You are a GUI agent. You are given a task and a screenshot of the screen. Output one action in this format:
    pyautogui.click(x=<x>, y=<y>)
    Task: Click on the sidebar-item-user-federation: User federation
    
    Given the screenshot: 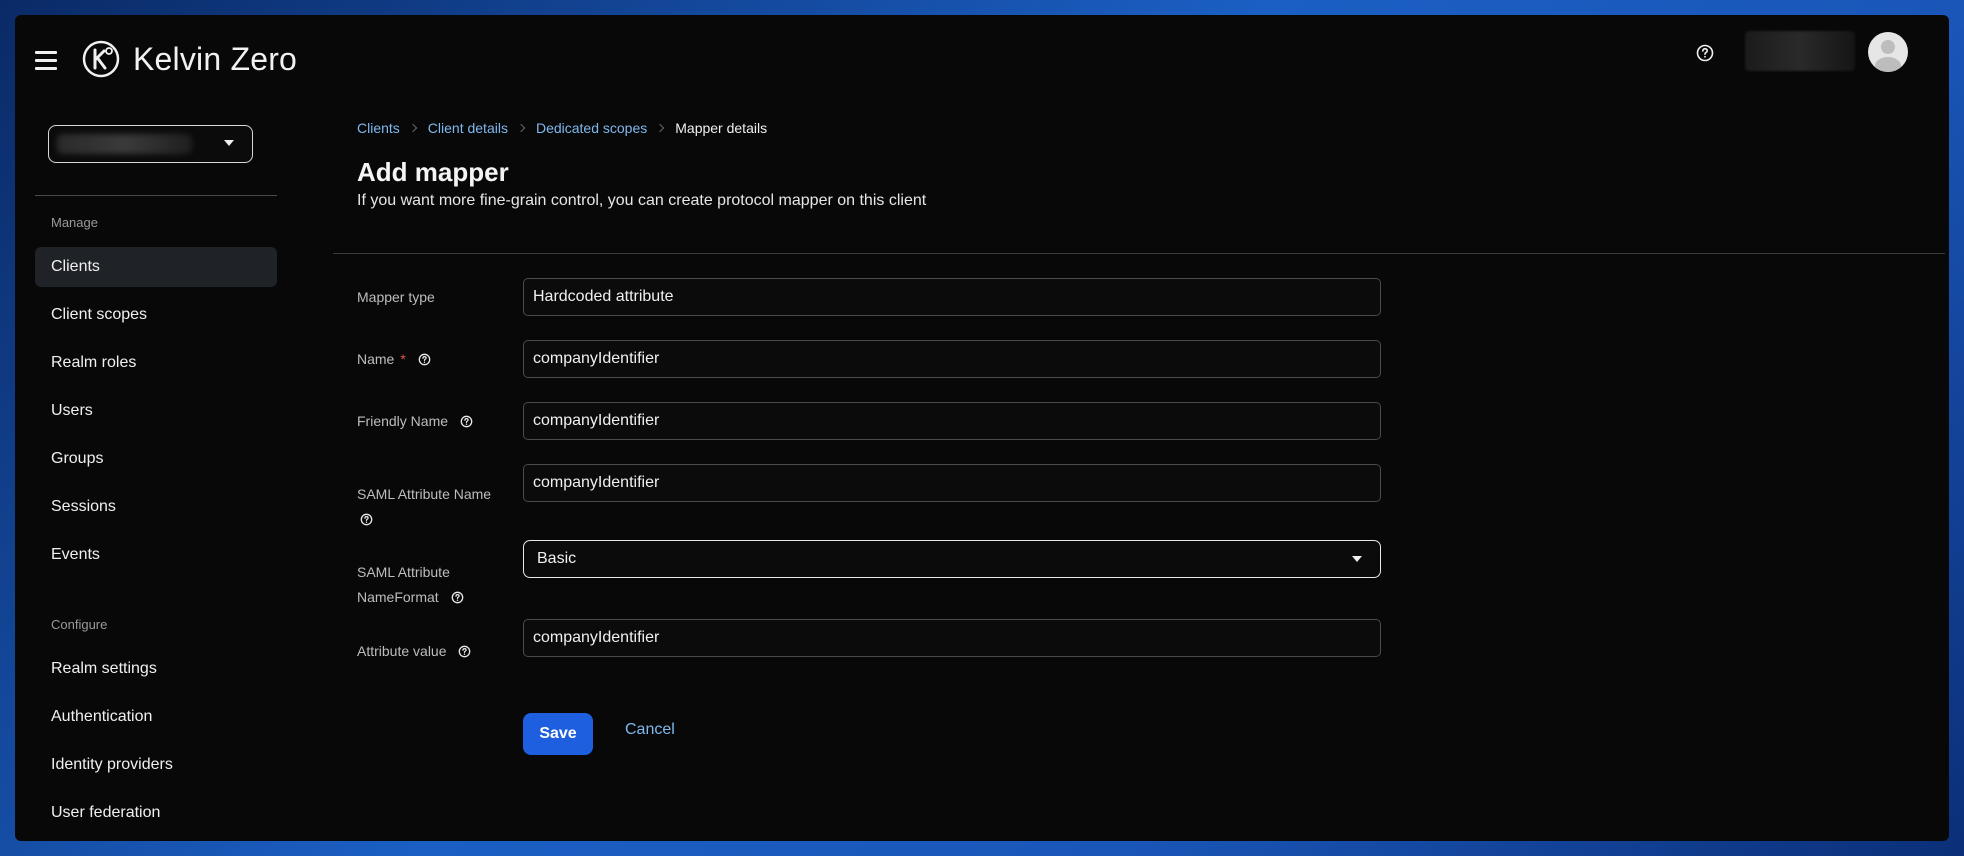 What is the action you would take?
    pyautogui.click(x=156, y=813)
    